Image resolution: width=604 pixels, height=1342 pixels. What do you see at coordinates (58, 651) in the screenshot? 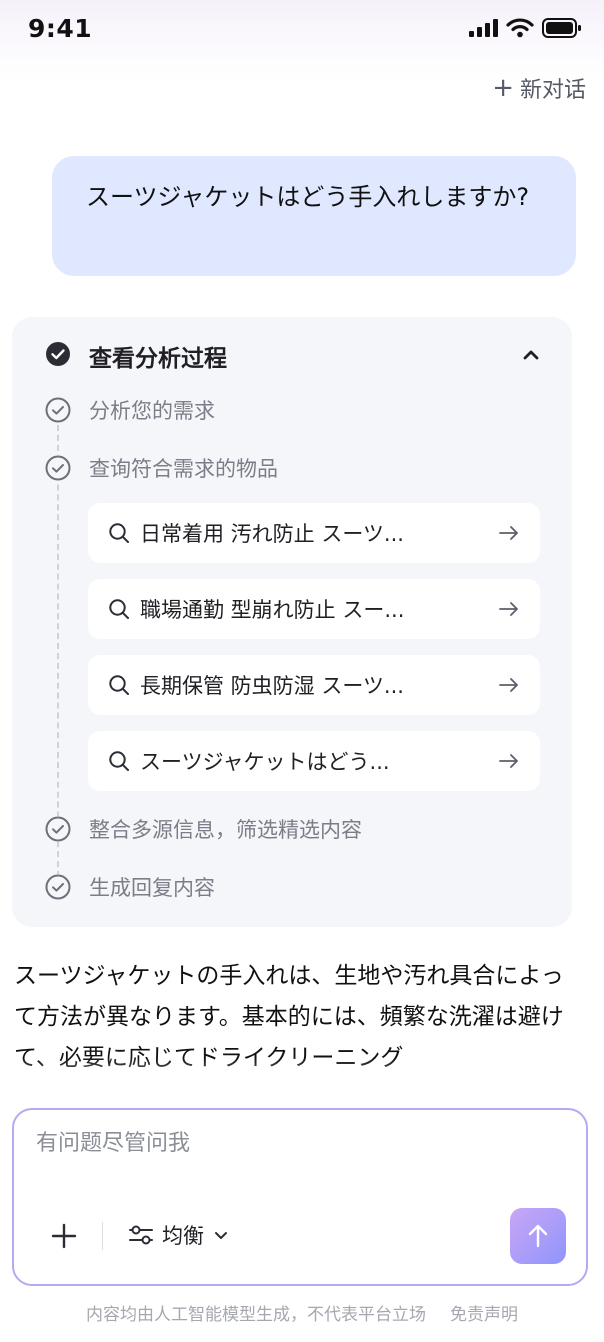
I see `timeline-line` at bounding box center [58, 651].